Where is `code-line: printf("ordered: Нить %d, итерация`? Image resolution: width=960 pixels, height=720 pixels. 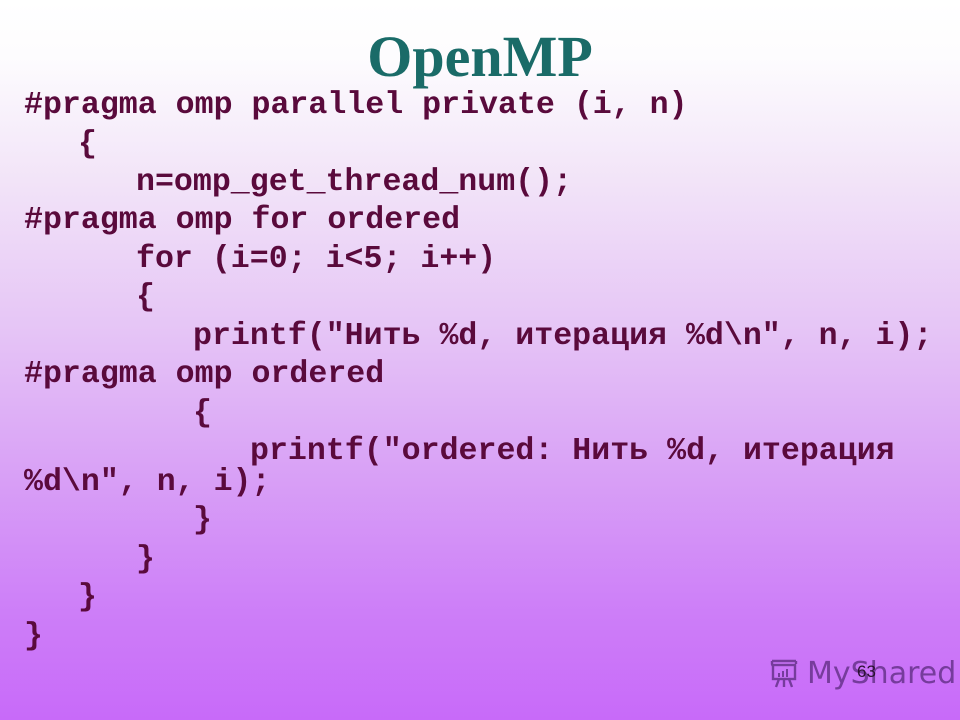
code-line: printf("ordered: Нить %d, итерация is located at coordinates (572, 451).